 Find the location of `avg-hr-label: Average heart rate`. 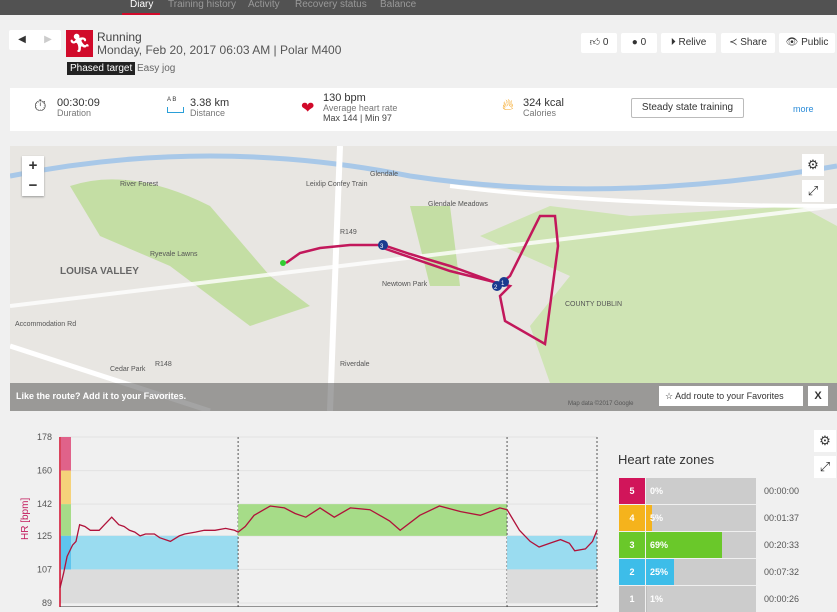

avg-hr-label: Average heart rate is located at coordinates (360, 108).